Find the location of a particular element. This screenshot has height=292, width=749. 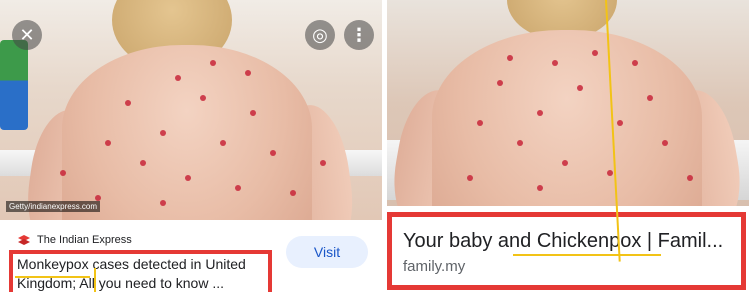

bath-toy is located at coordinates (14, 85).